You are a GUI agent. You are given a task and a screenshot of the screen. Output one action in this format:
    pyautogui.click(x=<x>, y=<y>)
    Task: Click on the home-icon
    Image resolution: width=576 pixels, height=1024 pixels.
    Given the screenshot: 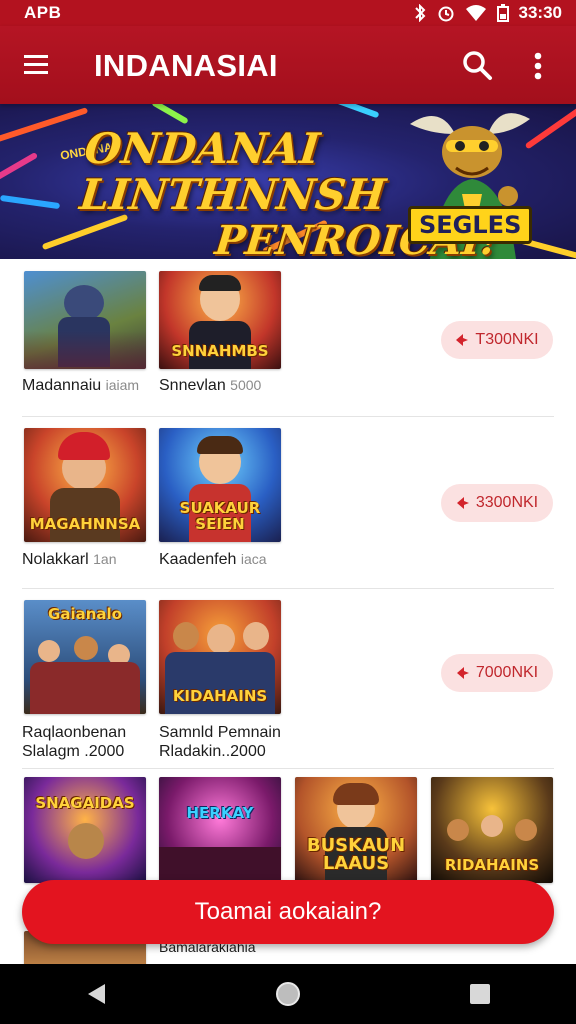 What is the action you would take?
    pyautogui.click(x=288, y=994)
    